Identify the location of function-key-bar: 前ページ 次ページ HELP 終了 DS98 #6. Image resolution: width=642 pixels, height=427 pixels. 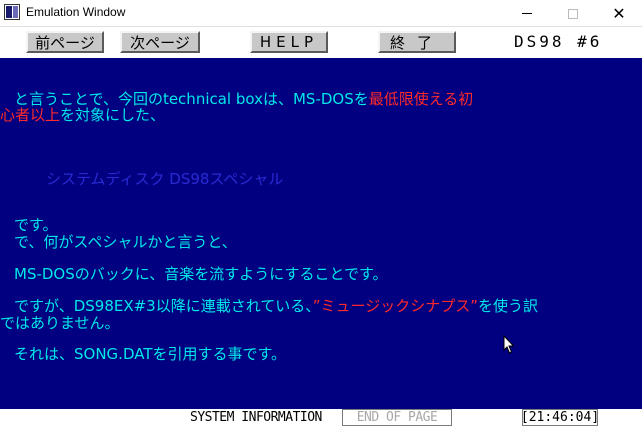
(321, 43).